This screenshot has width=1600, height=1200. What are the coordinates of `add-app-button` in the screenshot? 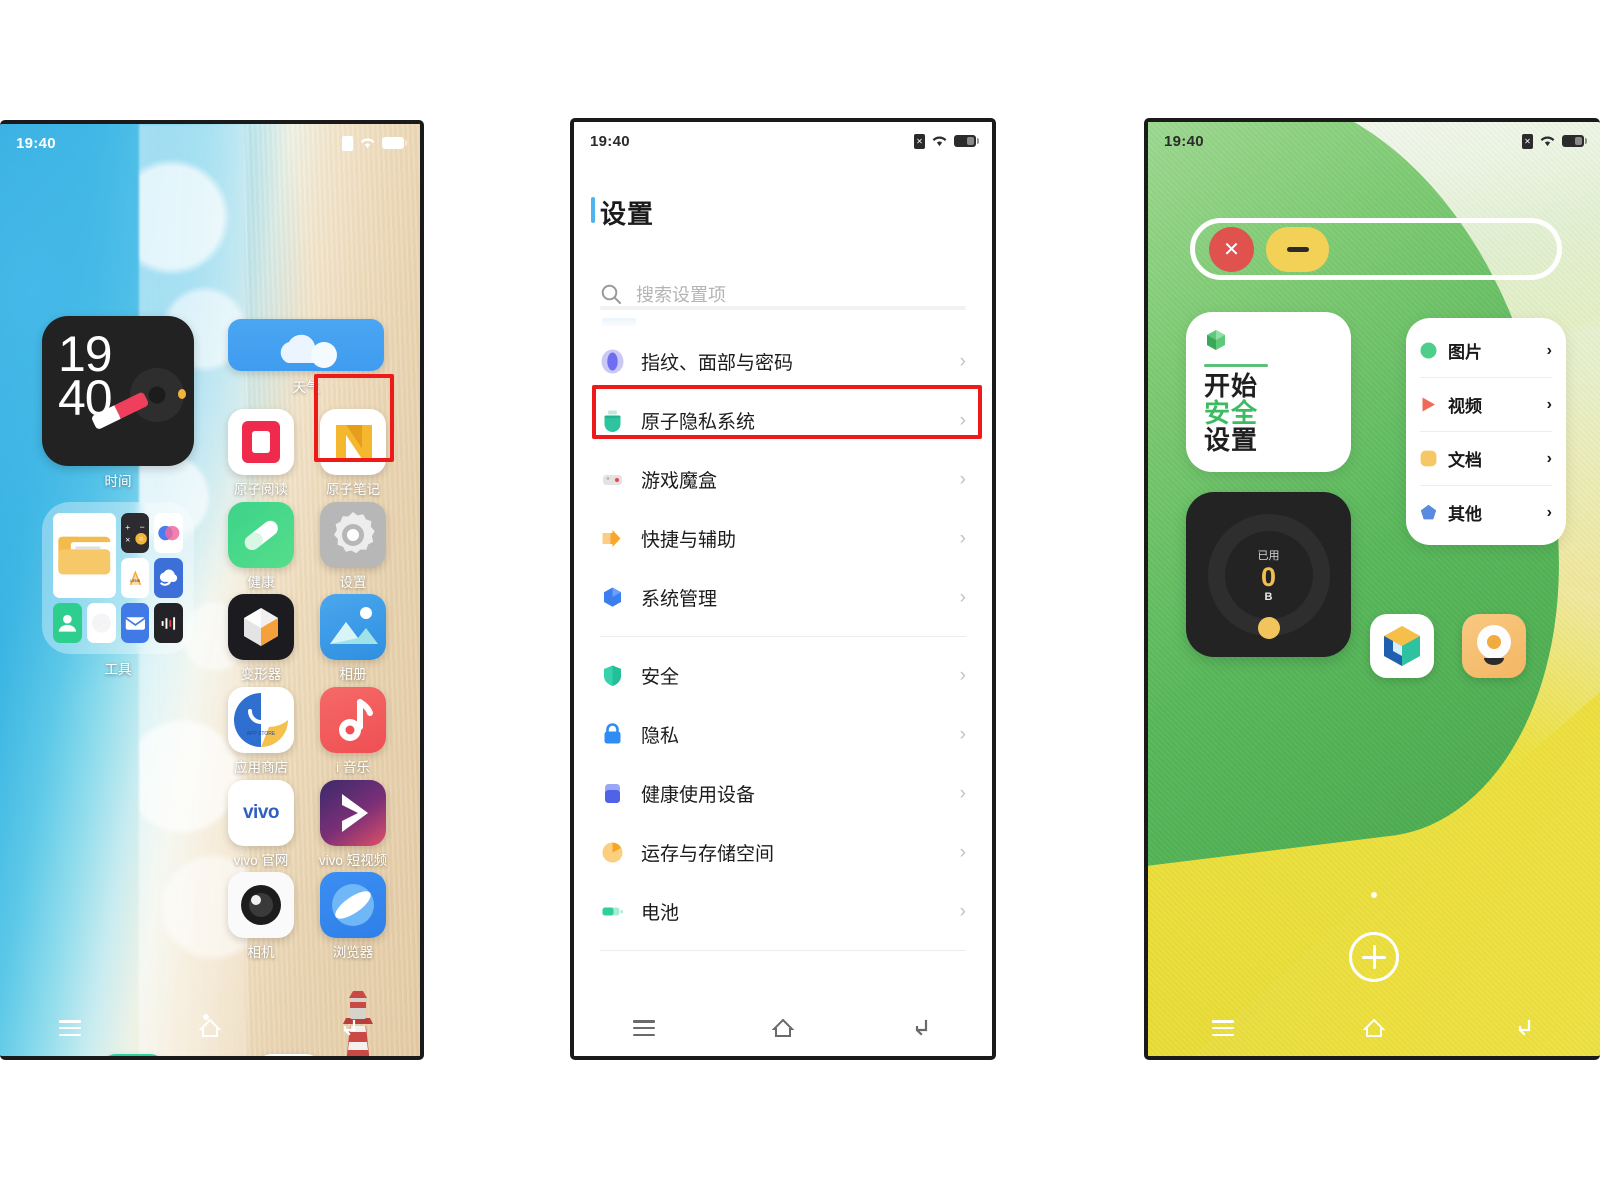 It's located at (1374, 957).